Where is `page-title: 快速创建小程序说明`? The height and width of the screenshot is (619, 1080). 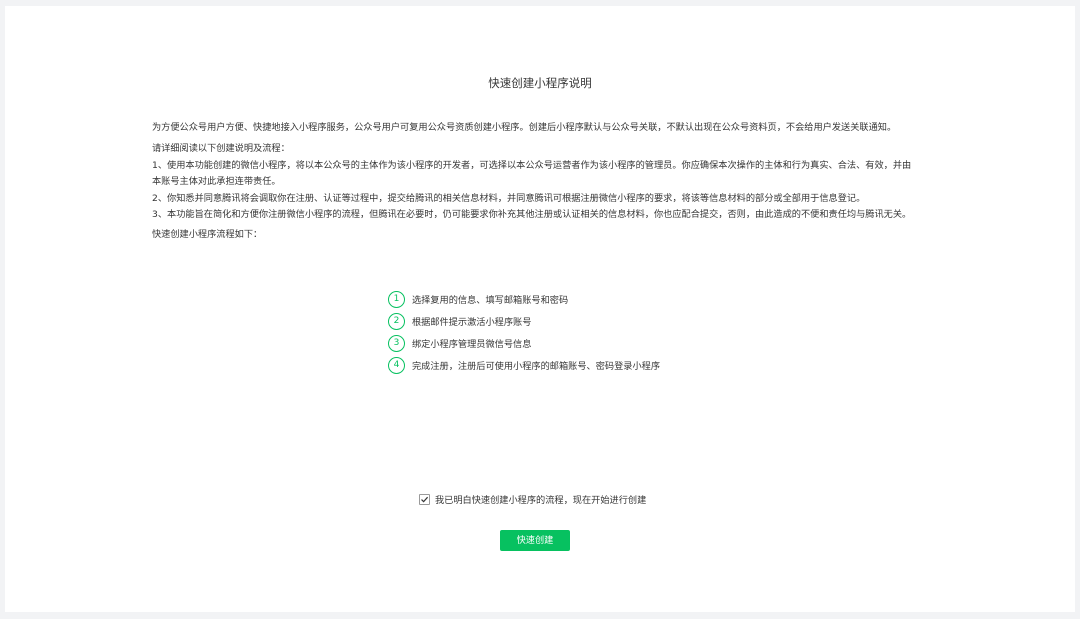
page-title: 快速创建小程序说明 is located at coordinates (540, 83).